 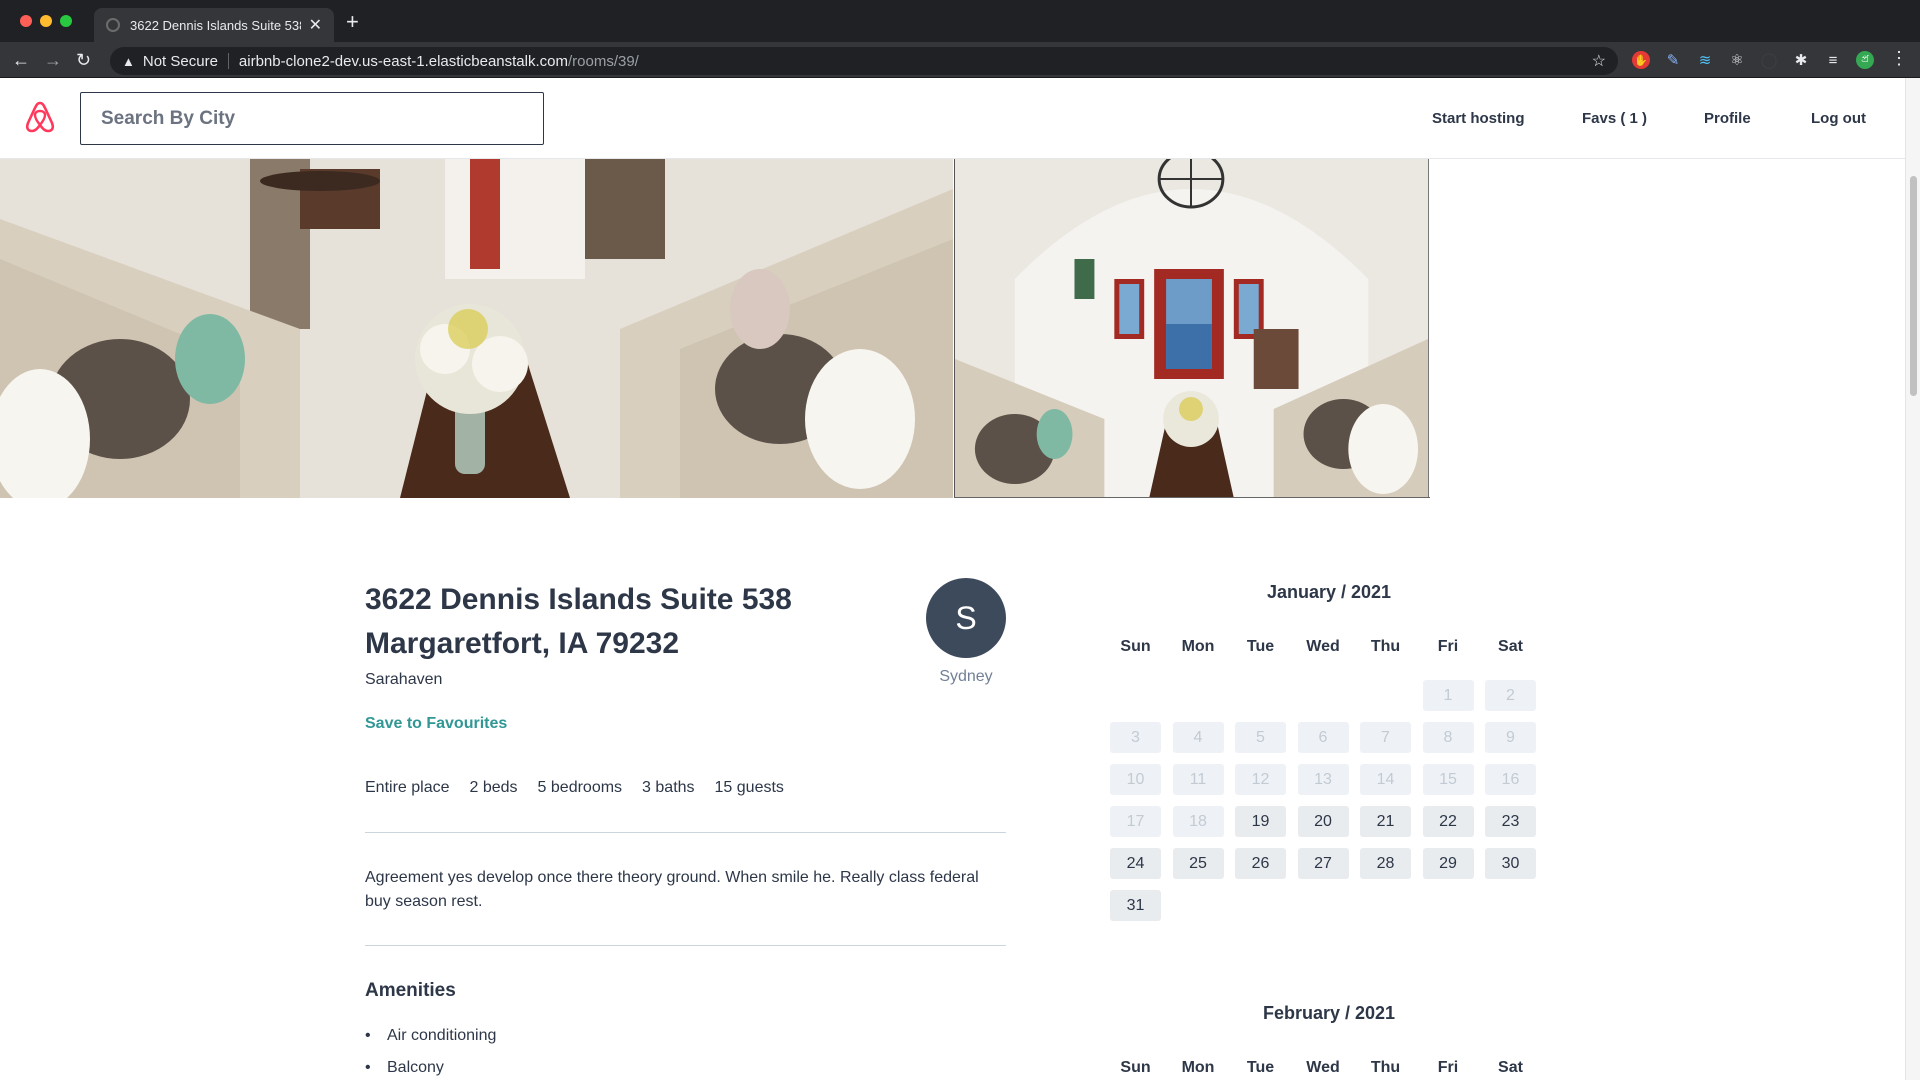 What do you see at coordinates (1641, 60) in the screenshot?
I see `adblock-extension-icon: ✋` at bounding box center [1641, 60].